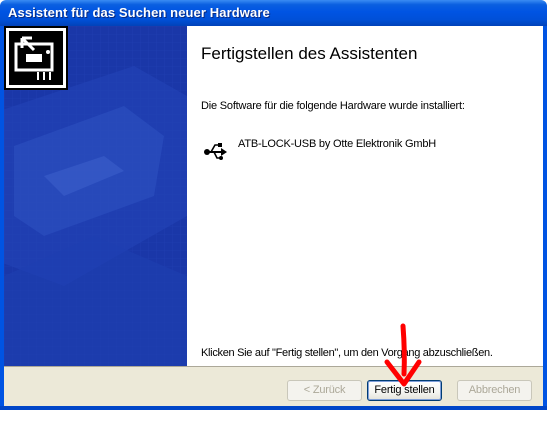 The image size is (547, 423). Describe the element at coordinates (324, 390) in the screenshot. I see `back-button: < Zurück` at that location.